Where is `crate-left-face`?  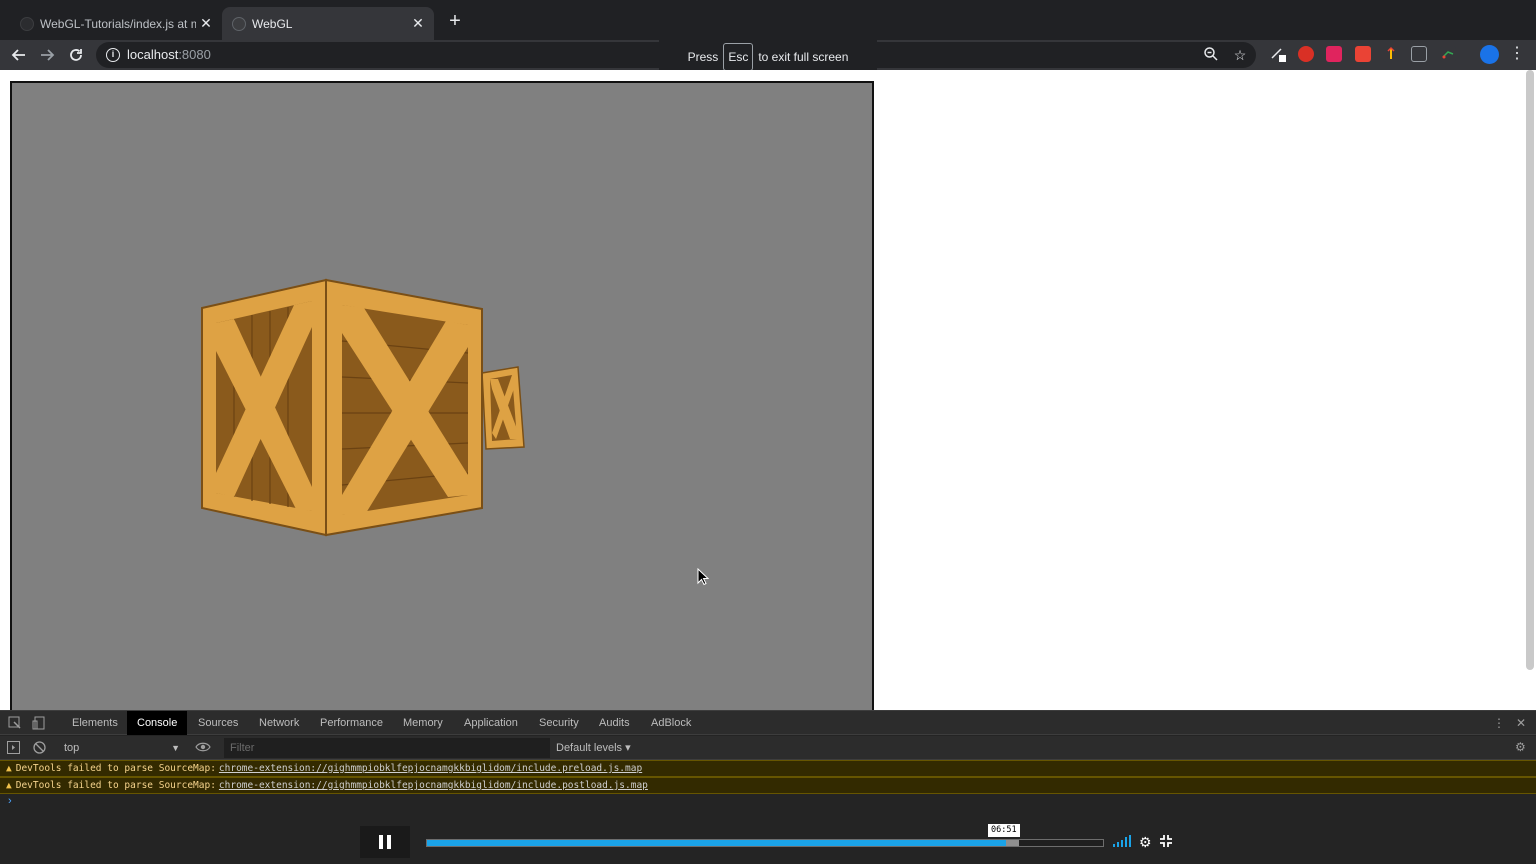
crate-left-face is located at coordinates (264, 407).